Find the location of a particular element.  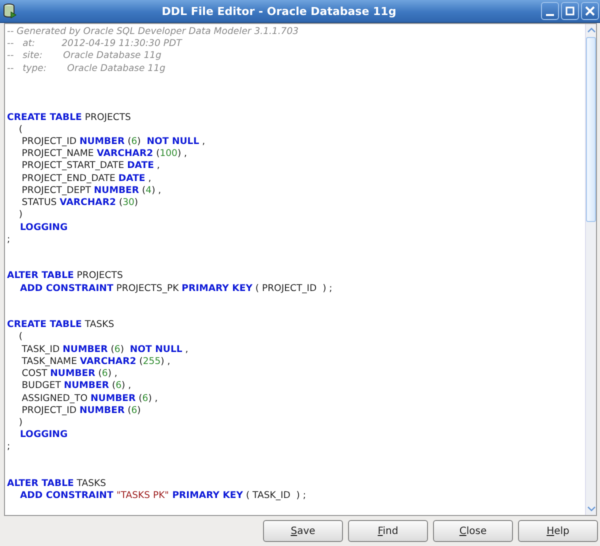

code-line: ADD CONSTRAINT PROJECTS_PK PRIMARY KEY ( PROJECT_ID ) ; is located at coordinates (176, 288).